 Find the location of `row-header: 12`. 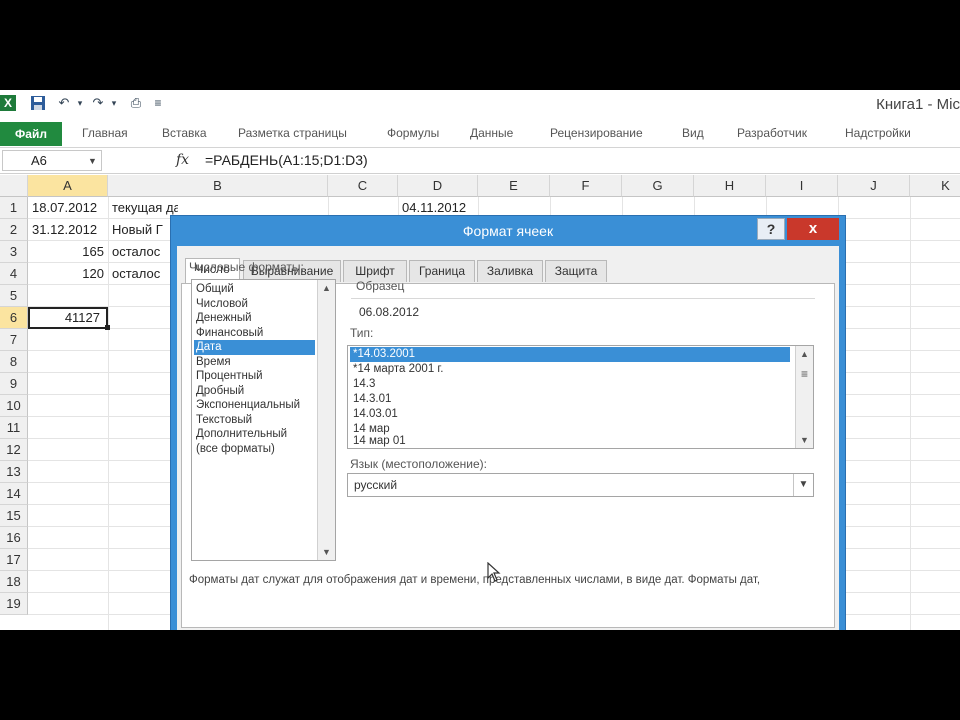

row-header: 12 is located at coordinates (14, 450).